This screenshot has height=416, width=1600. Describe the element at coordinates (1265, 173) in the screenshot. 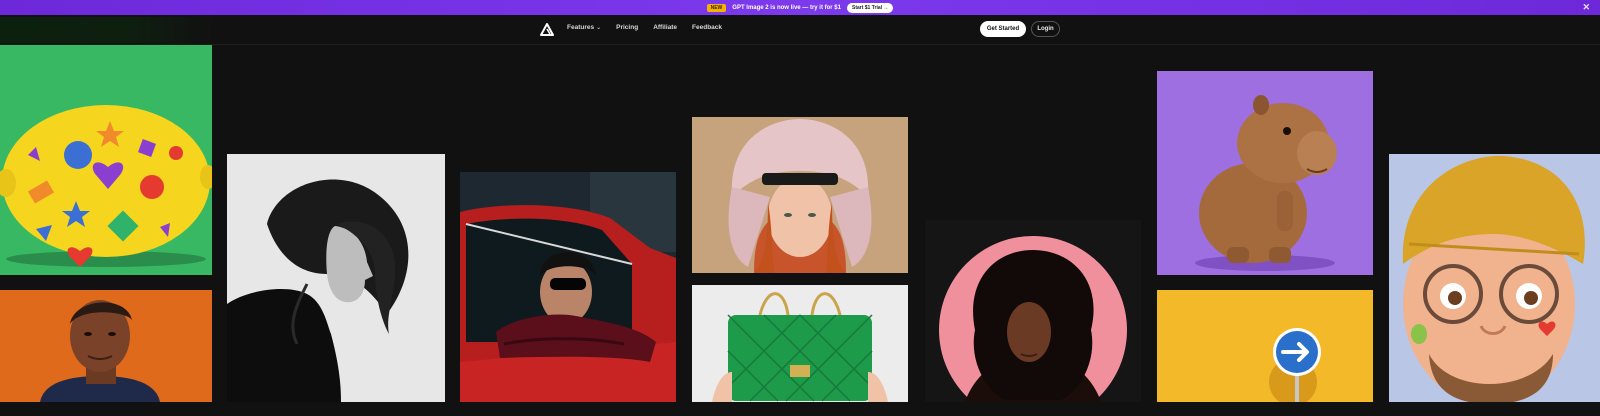

I see `capybara-figure-image` at that location.